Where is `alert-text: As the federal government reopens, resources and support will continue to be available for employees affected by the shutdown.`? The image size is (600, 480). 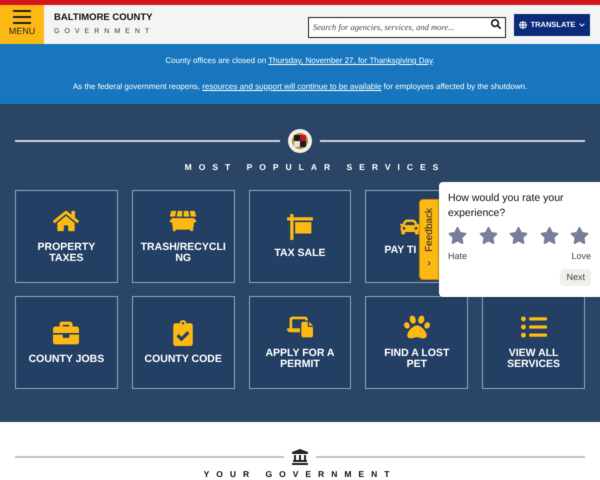 alert-text: As the federal government reopens, resources and support will continue to be available for employees affected by the shutdown. is located at coordinates (300, 87).